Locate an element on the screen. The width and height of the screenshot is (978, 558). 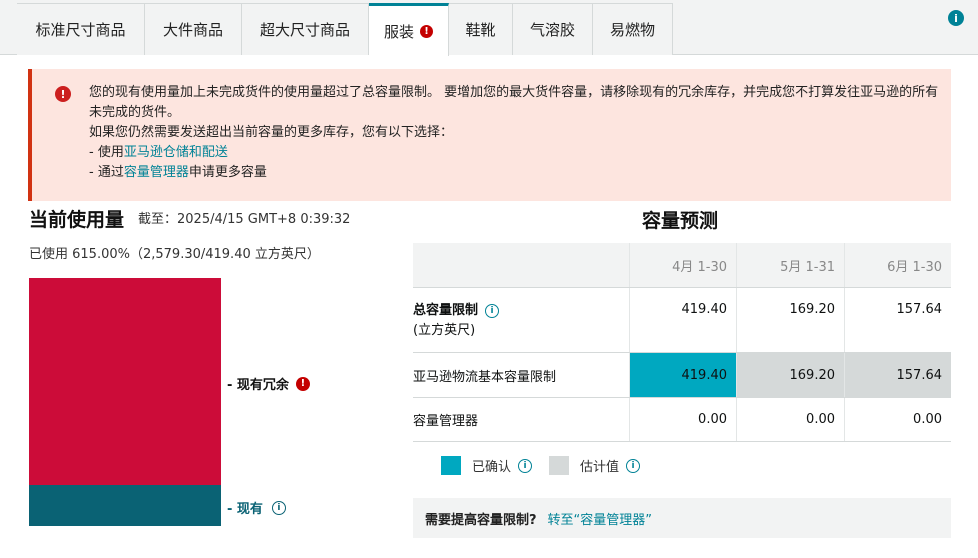
alert-option-1: - 使用亚马逊仓储和配送 is located at coordinates (514, 153).